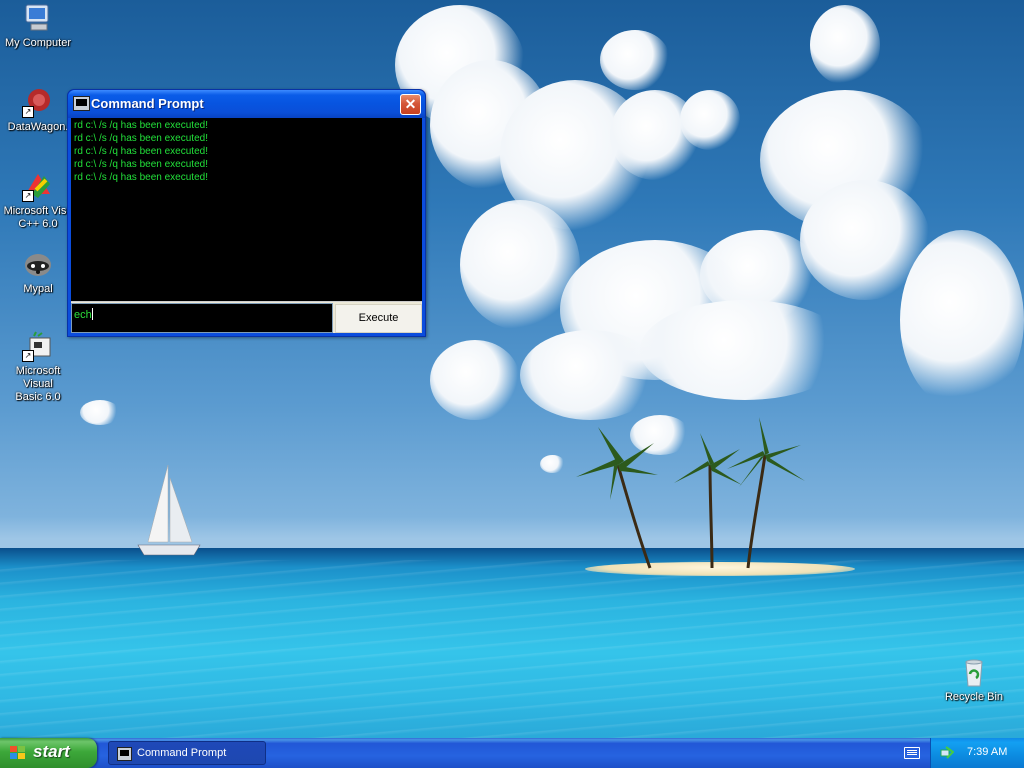 Image resolution: width=1024 pixels, height=768 pixels. I want to click on visual-basic-icon: ↗, so click(38, 346).